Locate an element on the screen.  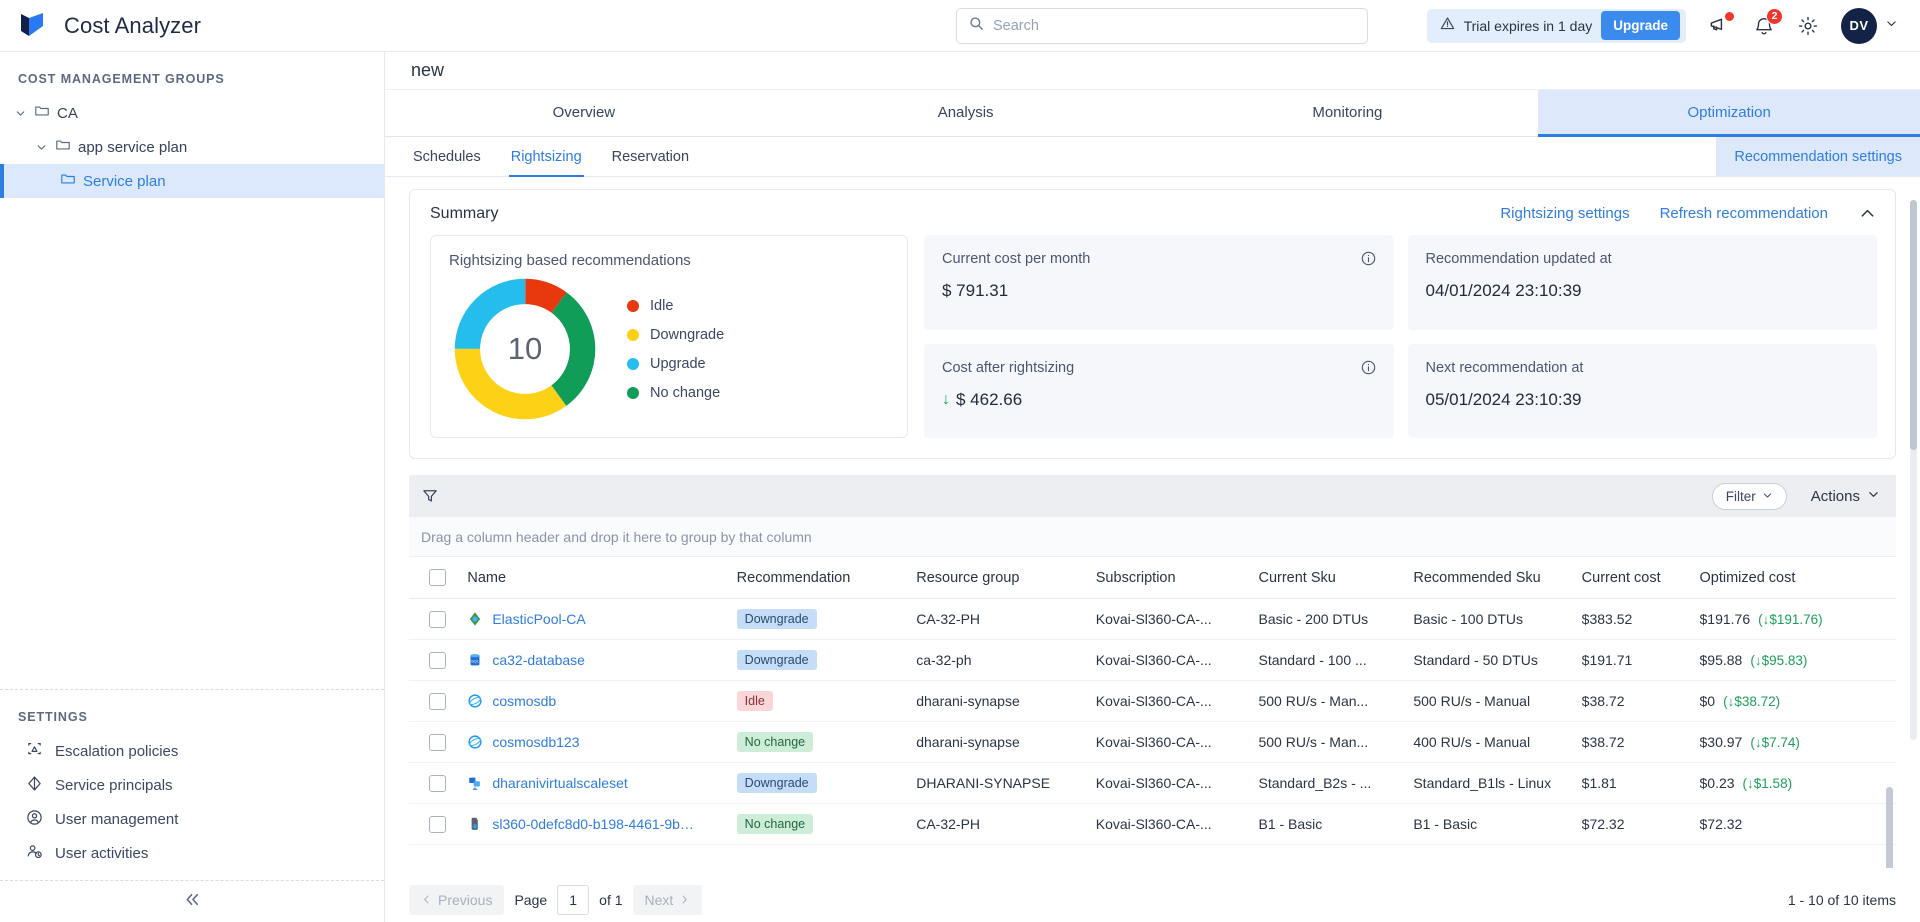
column-header-recommended-sku: Recommended Sku is located at coordinates (1497, 578).